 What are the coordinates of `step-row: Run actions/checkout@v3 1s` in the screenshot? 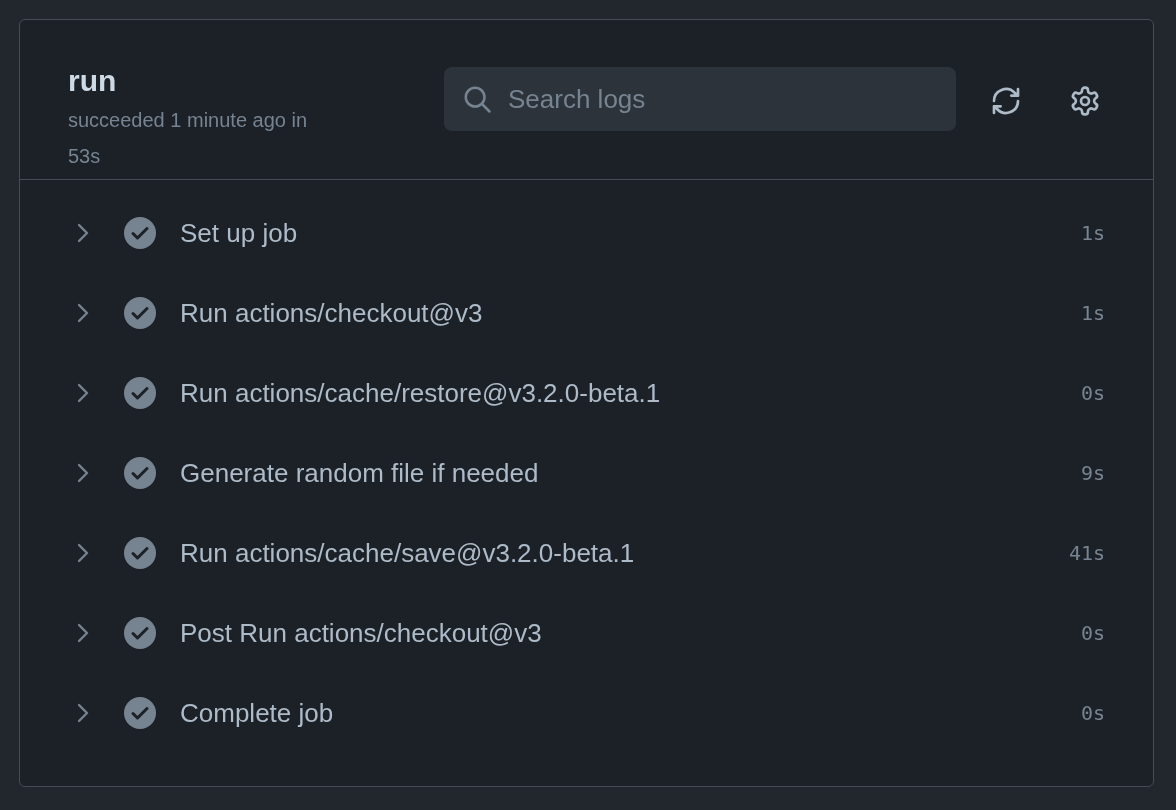 It's located at (586, 313).